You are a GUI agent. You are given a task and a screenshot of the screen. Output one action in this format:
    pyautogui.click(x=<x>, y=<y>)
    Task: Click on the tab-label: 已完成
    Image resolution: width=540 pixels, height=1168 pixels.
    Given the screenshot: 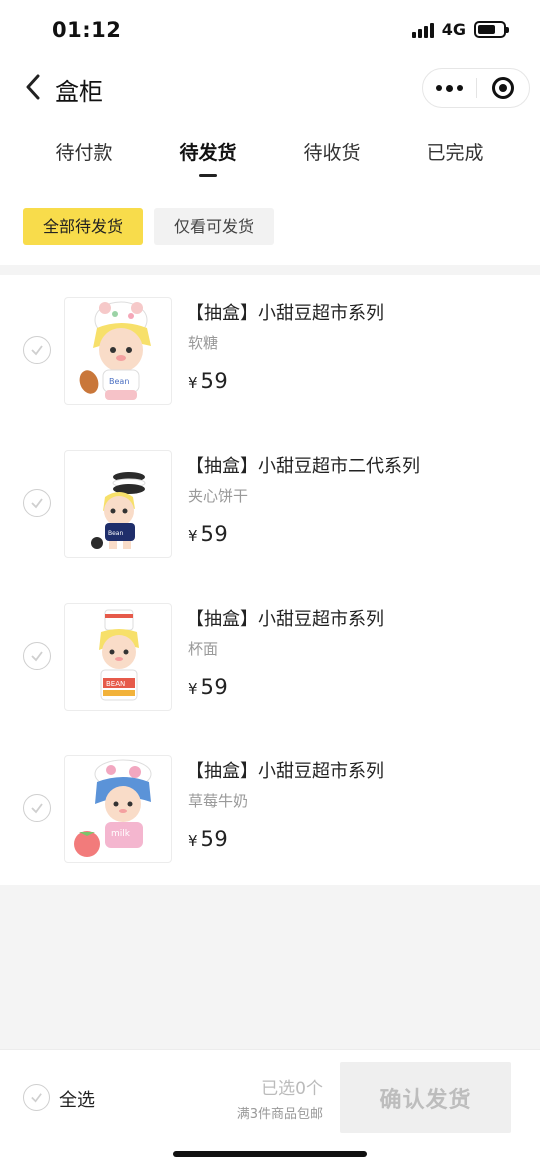 What is the action you would take?
    pyautogui.click(x=455, y=153)
    